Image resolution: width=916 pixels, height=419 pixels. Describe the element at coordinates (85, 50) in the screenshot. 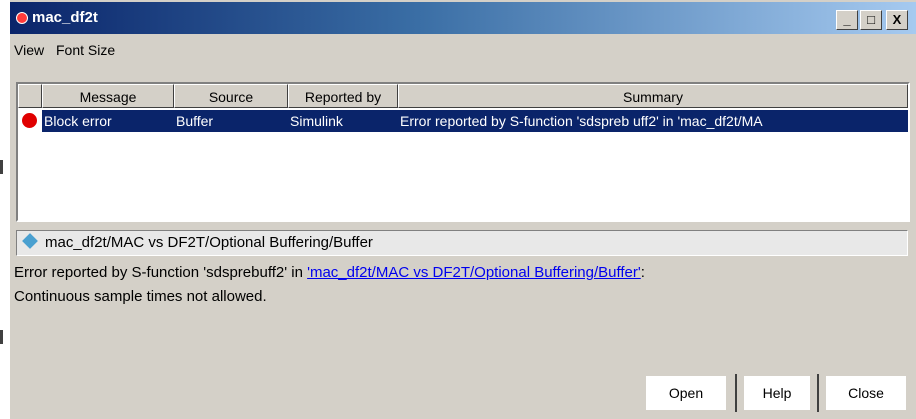

I see `menu-font-size: Font Size` at that location.